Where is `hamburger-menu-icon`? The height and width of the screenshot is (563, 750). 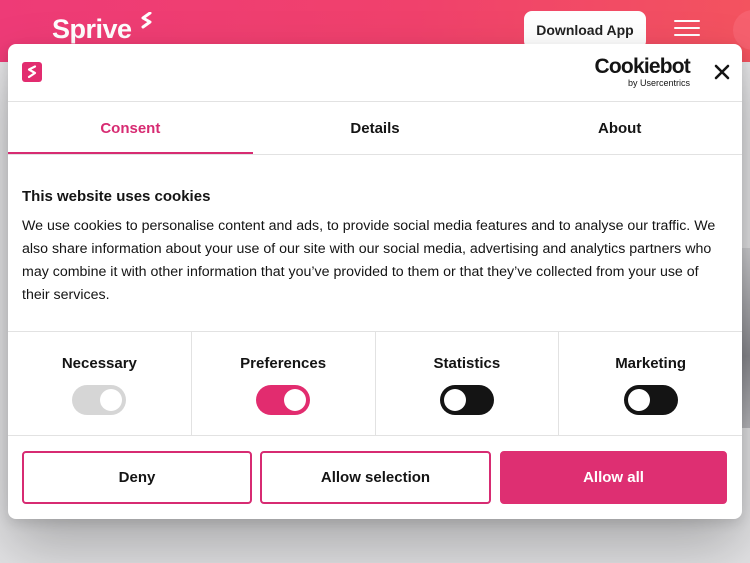 hamburger-menu-icon is located at coordinates (687, 30).